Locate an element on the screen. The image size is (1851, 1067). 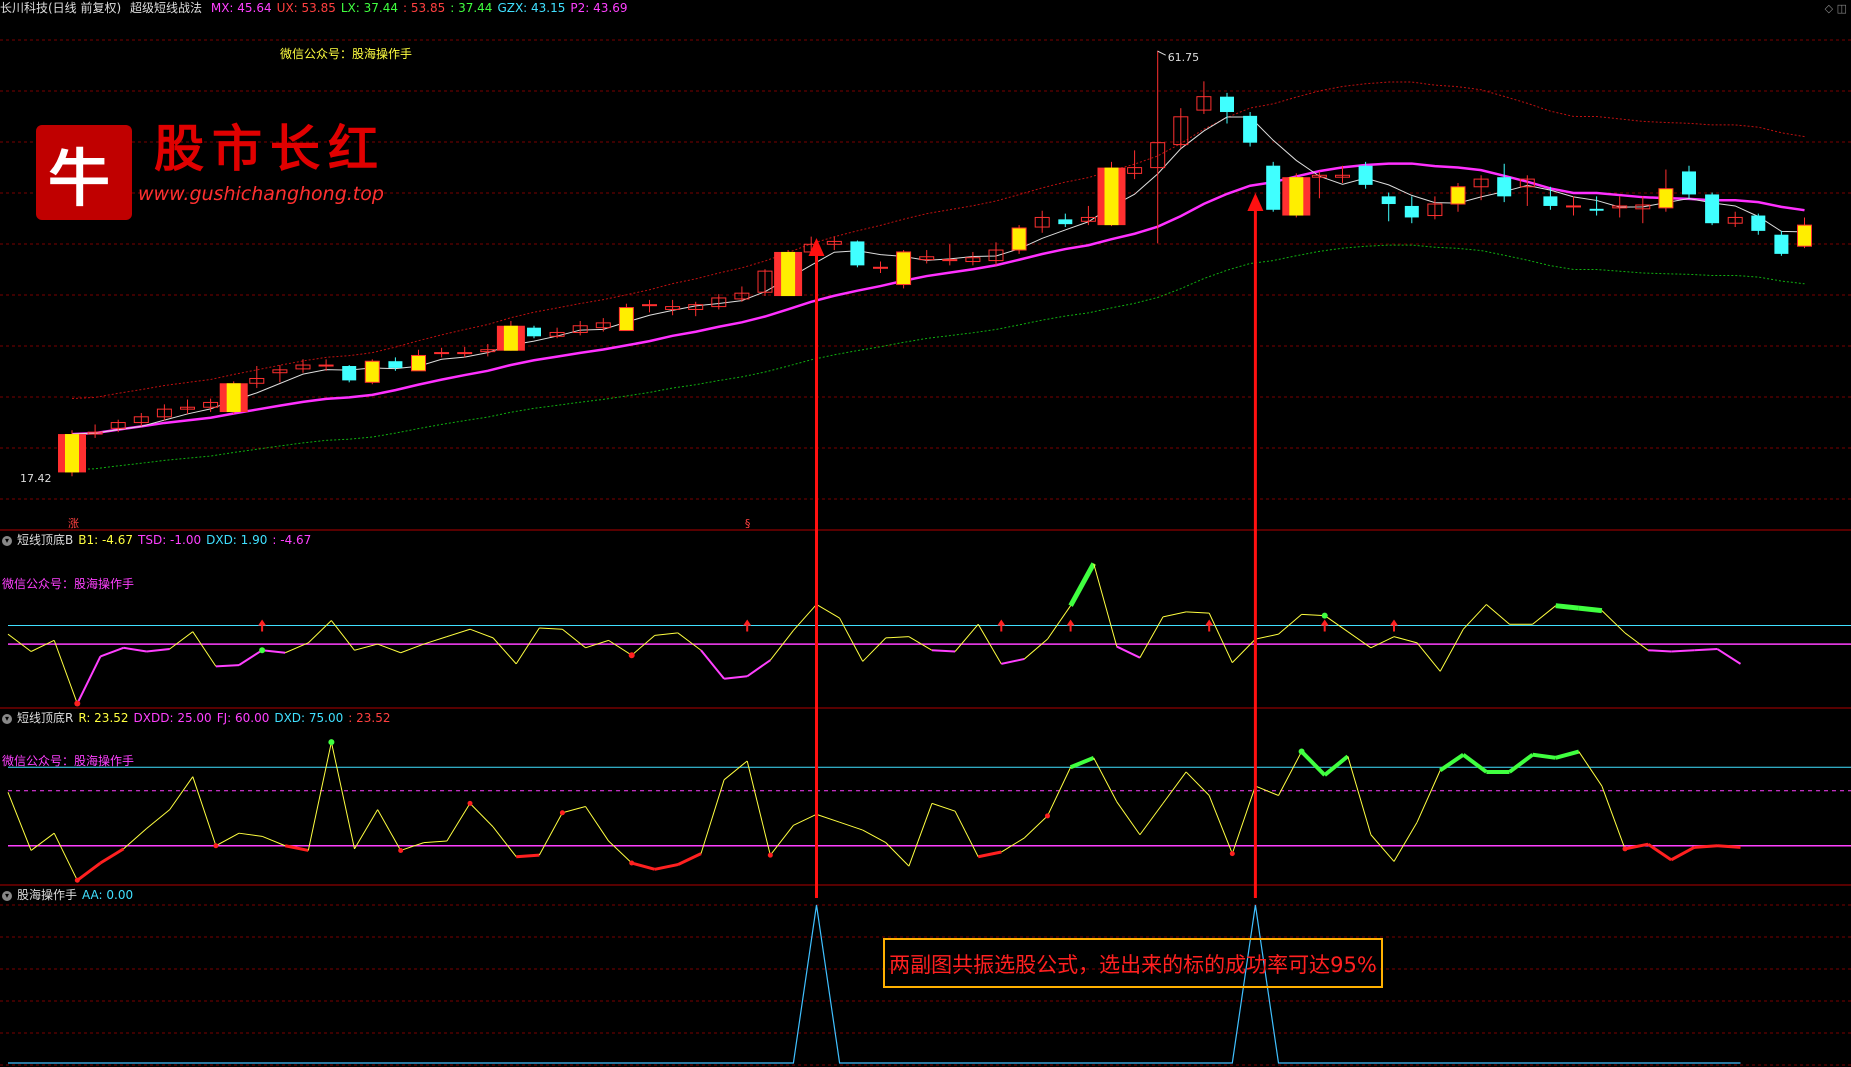
header-value-5: GZX: 43.15 is located at coordinates (531, 8).